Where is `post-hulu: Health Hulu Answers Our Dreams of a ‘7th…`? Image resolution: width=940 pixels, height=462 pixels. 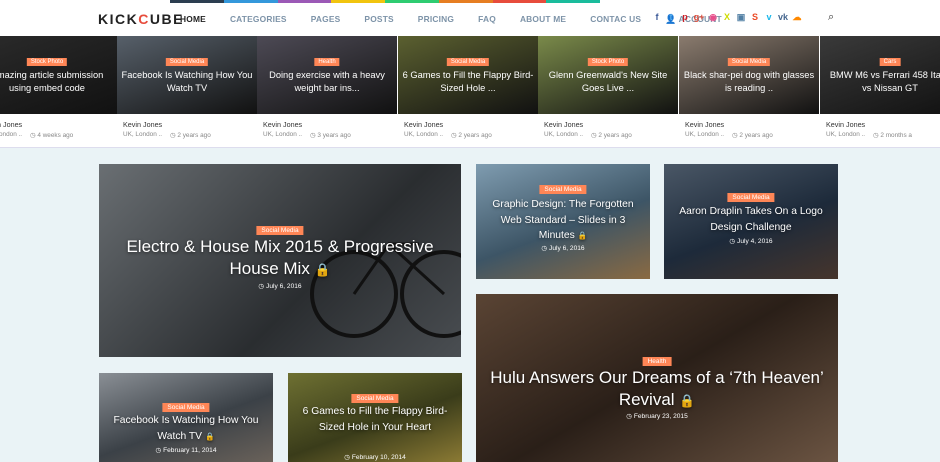
post-hulu: Health Hulu Answers Our Dreams of a ‘7th… is located at coordinates (657, 378).